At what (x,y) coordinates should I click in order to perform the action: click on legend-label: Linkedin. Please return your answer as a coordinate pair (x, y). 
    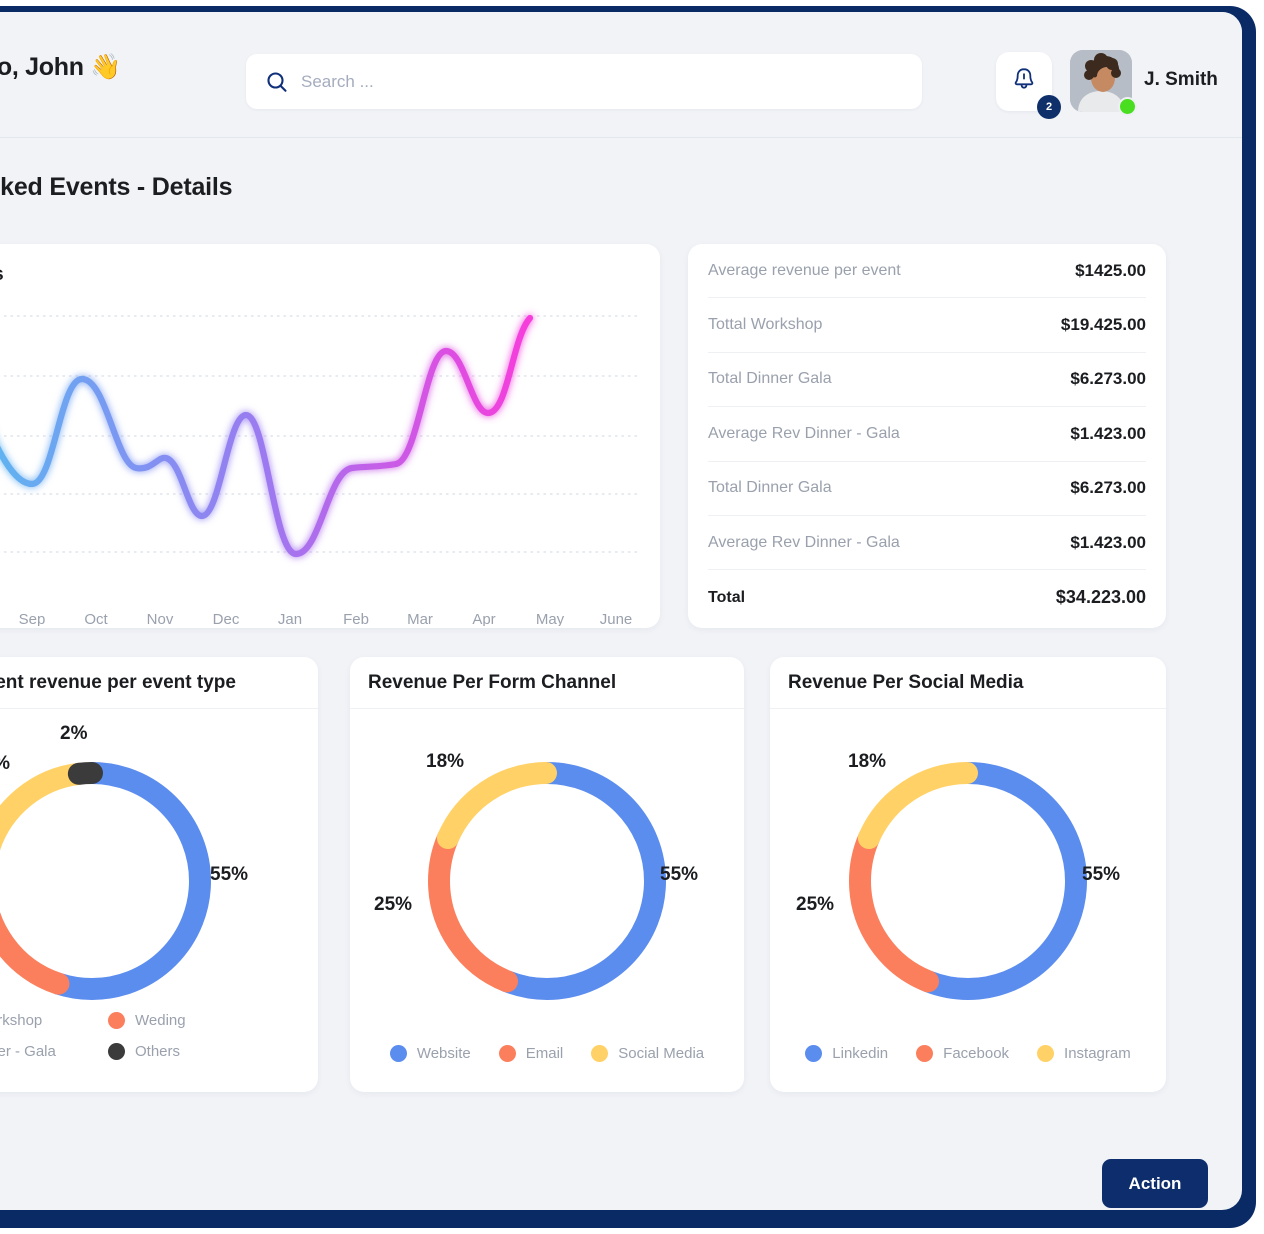
    Looking at the image, I should click on (860, 1053).